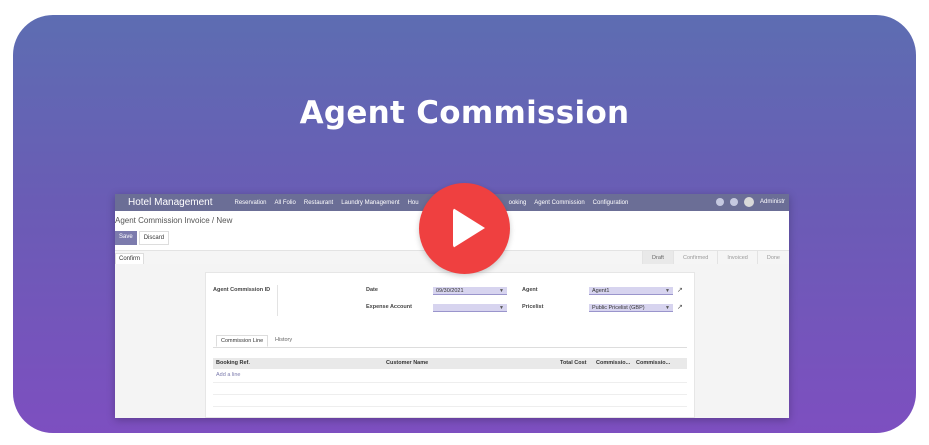 Image resolution: width=929 pixels, height=445 pixels. I want to click on notebook-tabs: Commission Line History, so click(450, 340).